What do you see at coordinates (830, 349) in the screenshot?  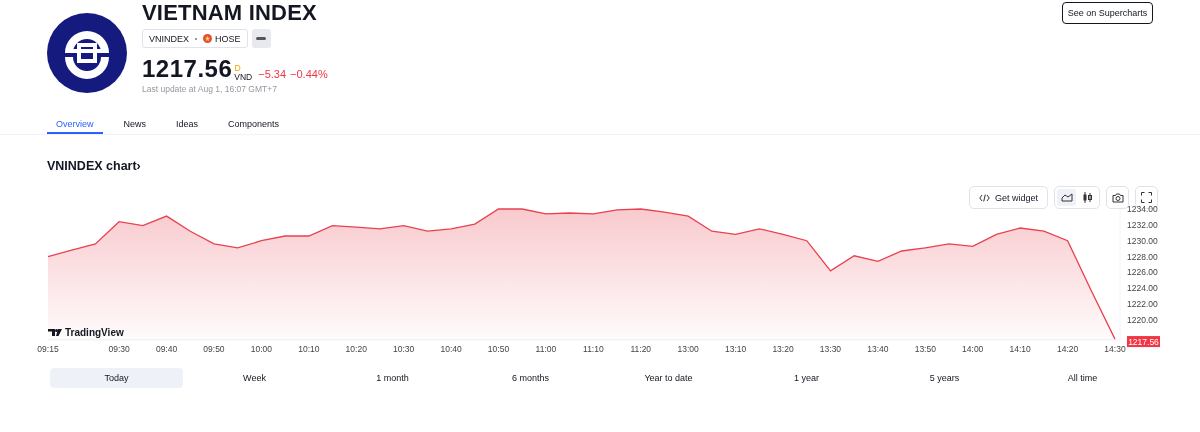 I see `x-axis-label: 13:30` at bounding box center [830, 349].